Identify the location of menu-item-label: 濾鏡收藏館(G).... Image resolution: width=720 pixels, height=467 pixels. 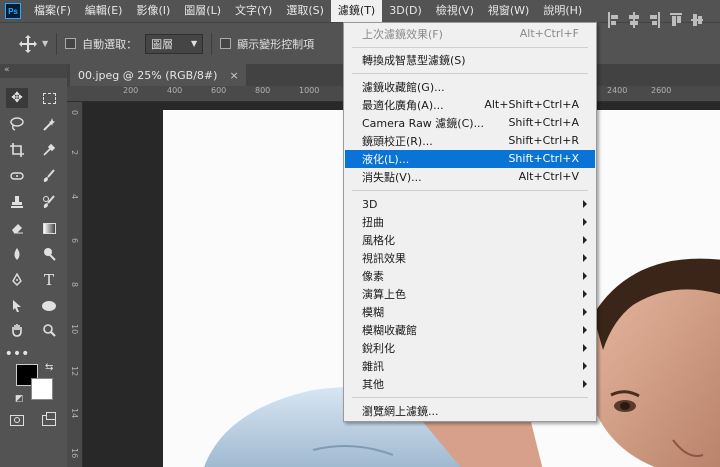
(403, 87).